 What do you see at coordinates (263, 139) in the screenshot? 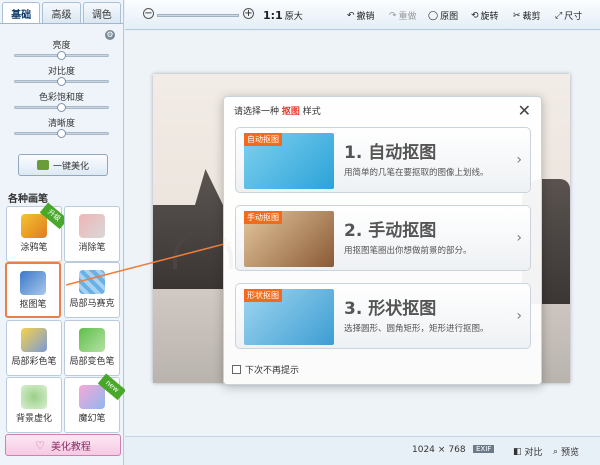
I see `option-tag: 自动抠图` at bounding box center [263, 139].